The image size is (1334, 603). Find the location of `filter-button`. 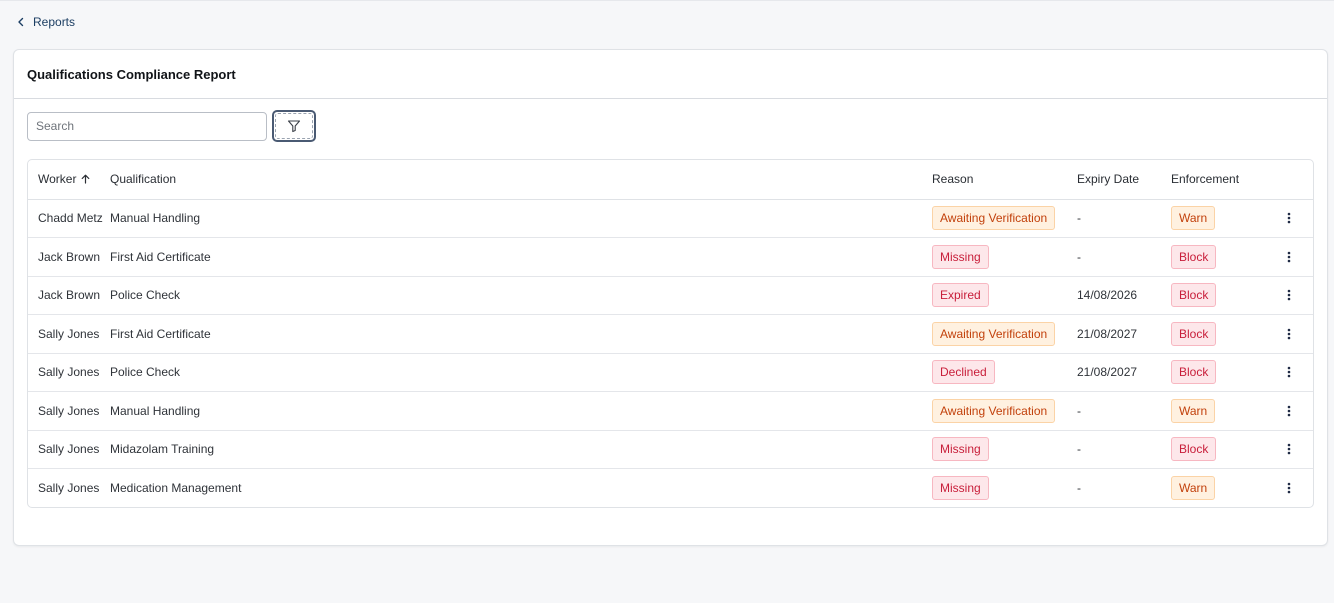

filter-button is located at coordinates (294, 126).